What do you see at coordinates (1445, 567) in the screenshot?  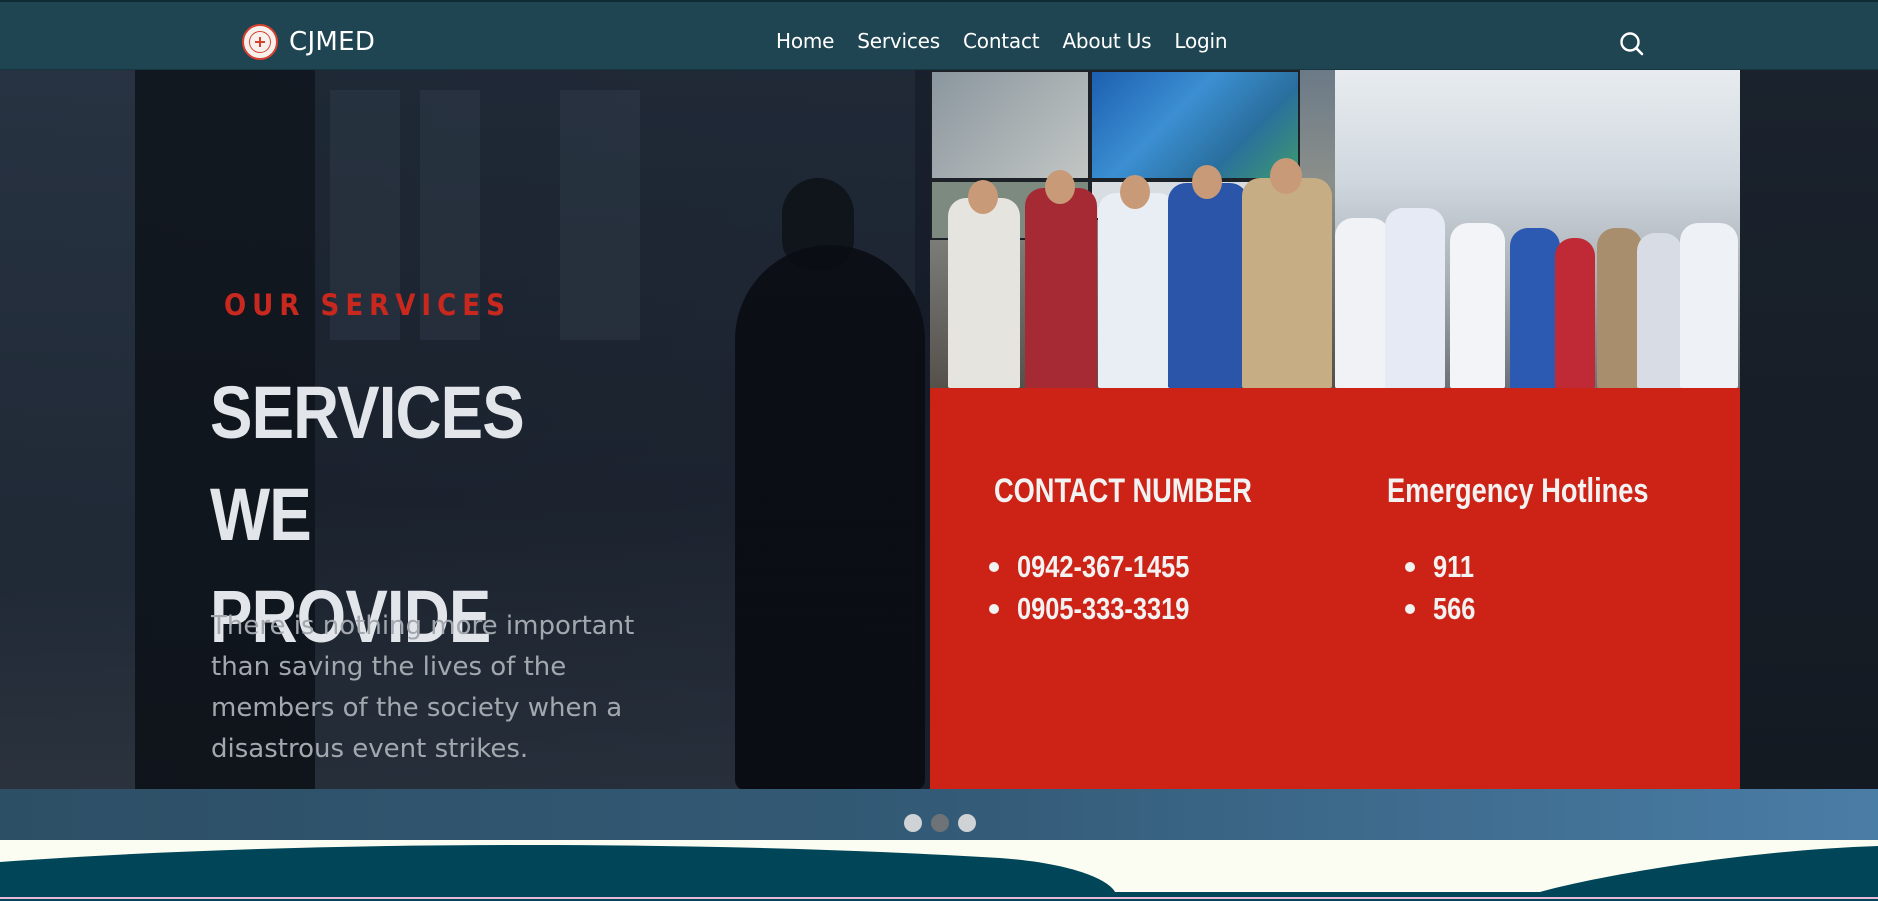 I see `hotline-item: 911` at bounding box center [1445, 567].